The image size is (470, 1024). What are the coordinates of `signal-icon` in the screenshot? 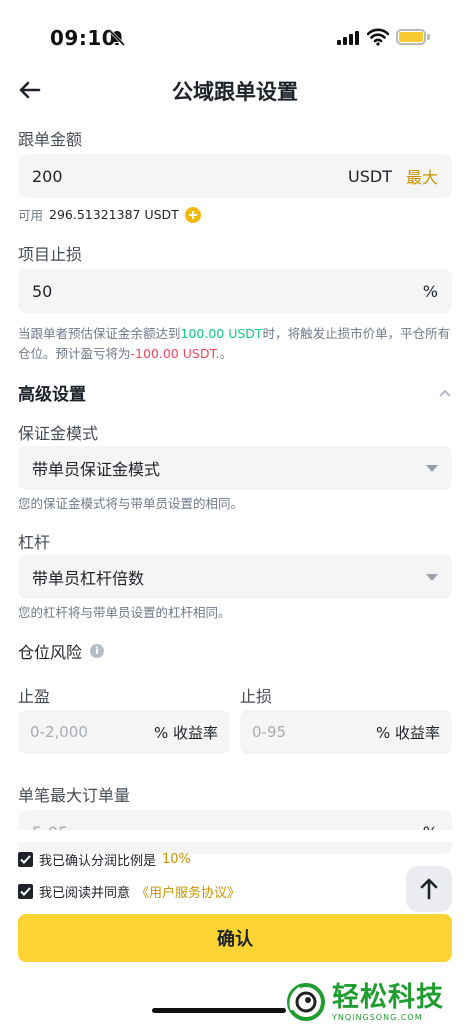 It's located at (348, 38).